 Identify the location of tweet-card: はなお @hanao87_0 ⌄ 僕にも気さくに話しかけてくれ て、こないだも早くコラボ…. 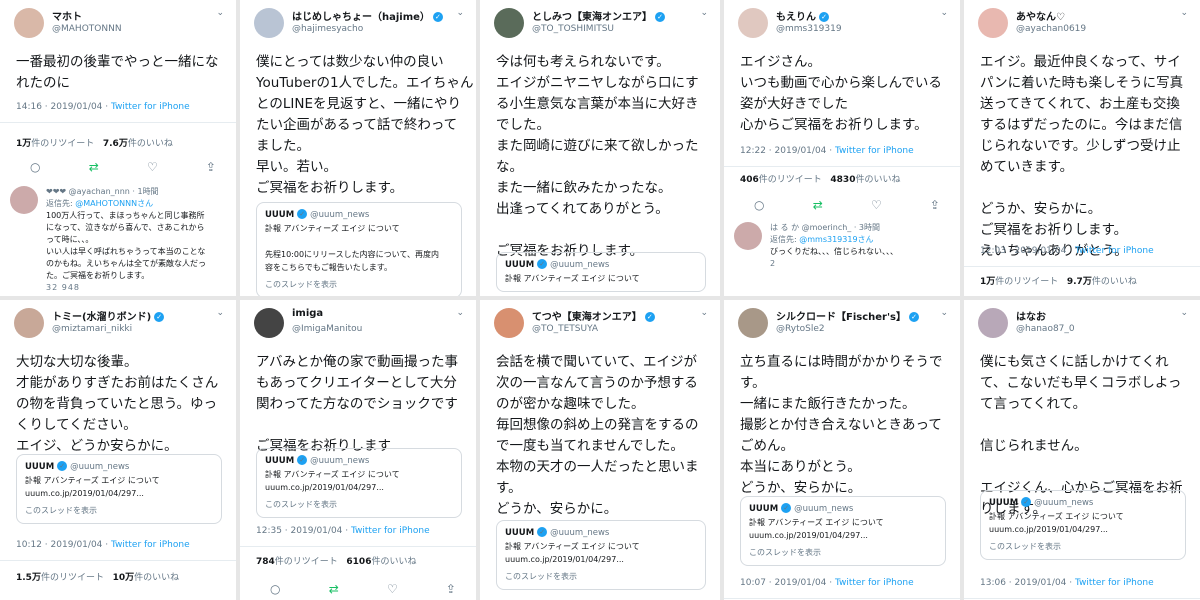
(1082, 450).